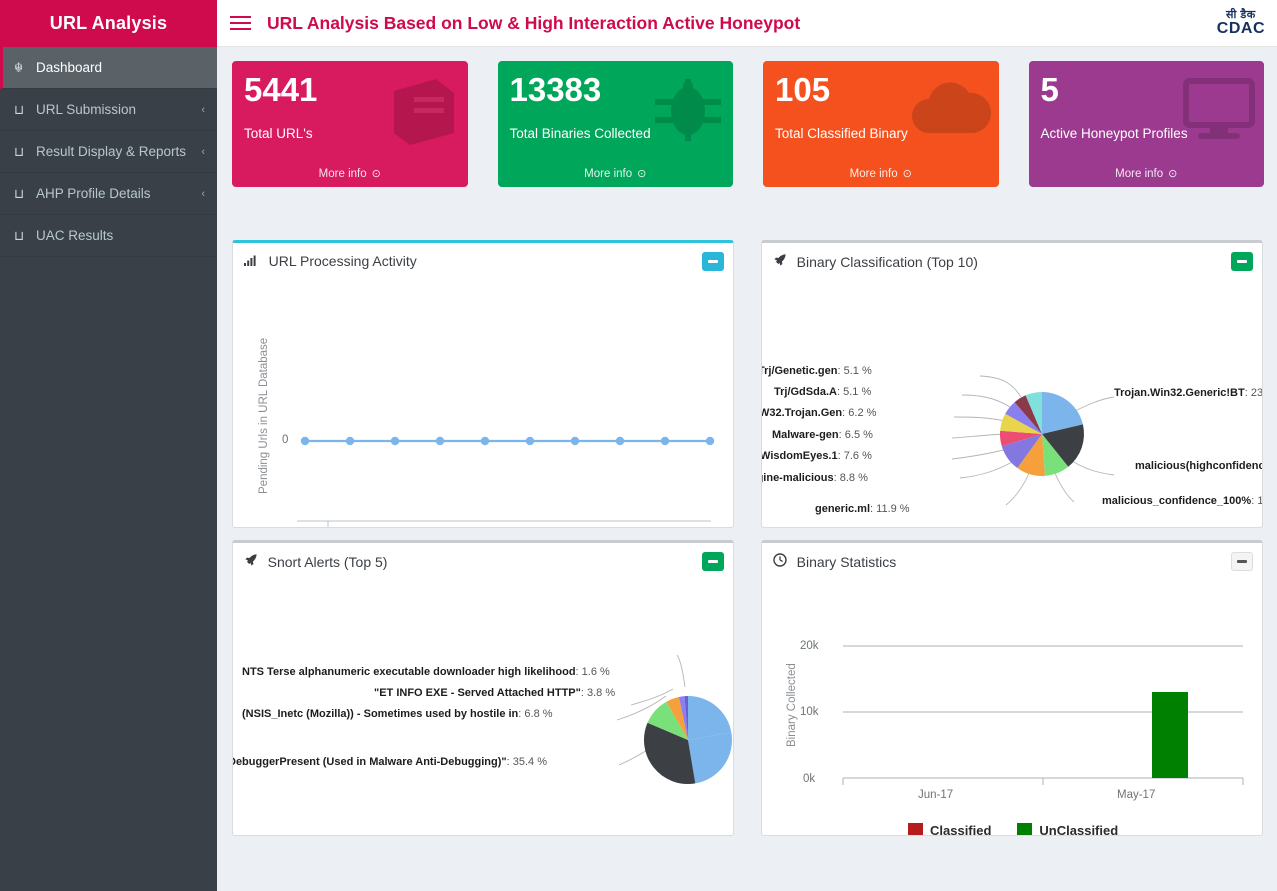 The image size is (1277, 891). What do you see at coordinates (327, 561) in the screenshot?
I see `panel-title-text: Snort Alerts (Top 5)` at bounding box center [327, 561].